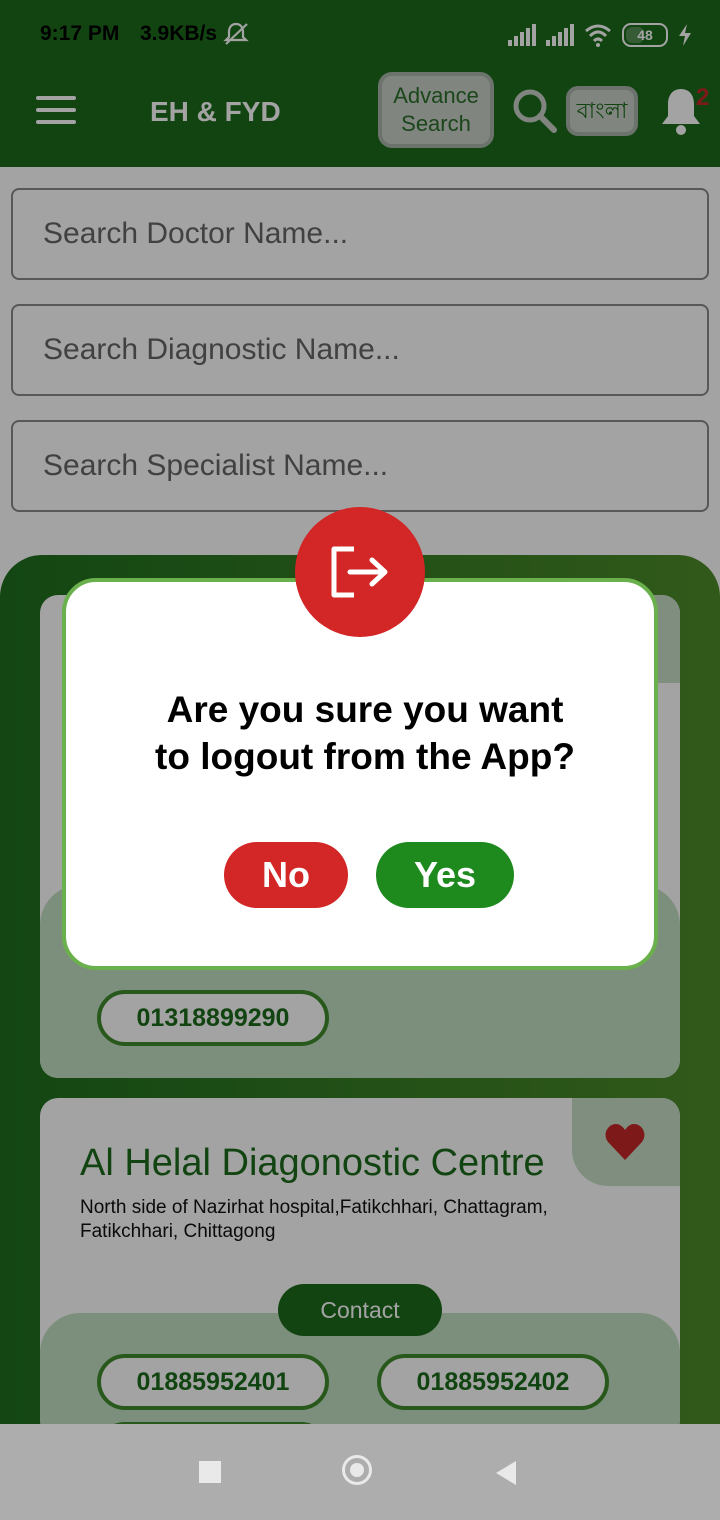  Describe the element at coordinates (445, 875) in the screenshot. I see `yes-button: Yes` at that location.